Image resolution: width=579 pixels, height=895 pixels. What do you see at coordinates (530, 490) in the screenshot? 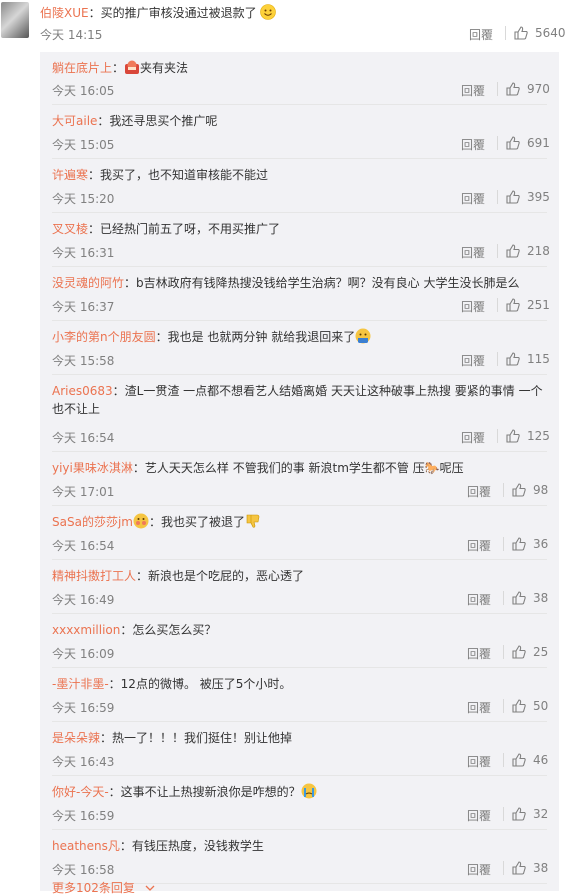
I see `like-button: 98` at bounding box center [530, 490].